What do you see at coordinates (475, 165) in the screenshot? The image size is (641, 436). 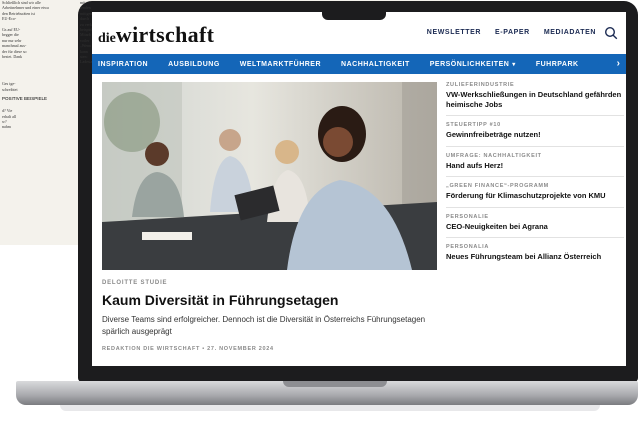 I see `news-title: Hand aufs Herz!` at bounding box center [475, 165].